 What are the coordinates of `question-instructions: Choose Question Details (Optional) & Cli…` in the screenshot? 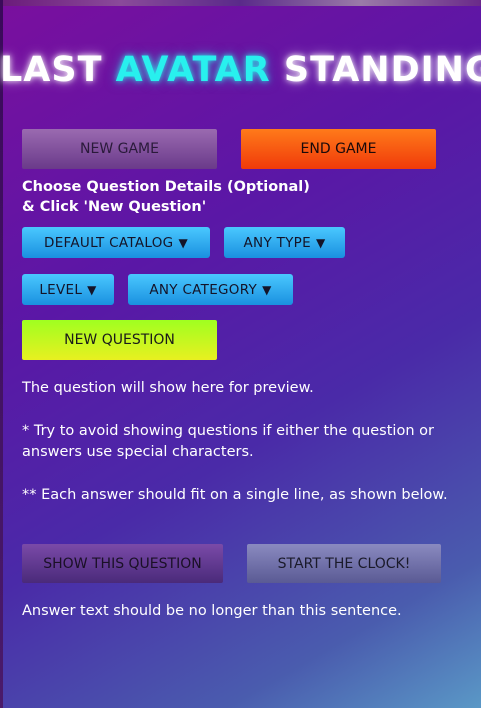 It's located at (232, 197).